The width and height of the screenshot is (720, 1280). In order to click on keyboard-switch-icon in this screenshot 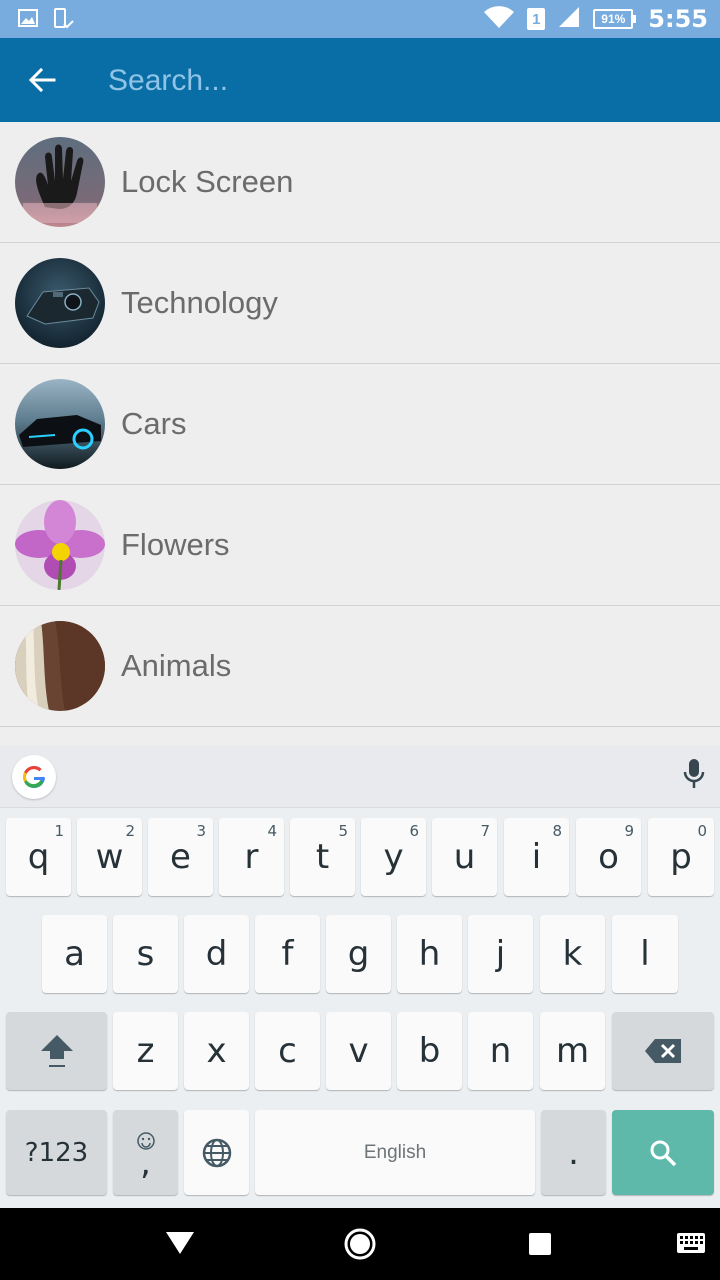, I will do `click(691, 1243)`.